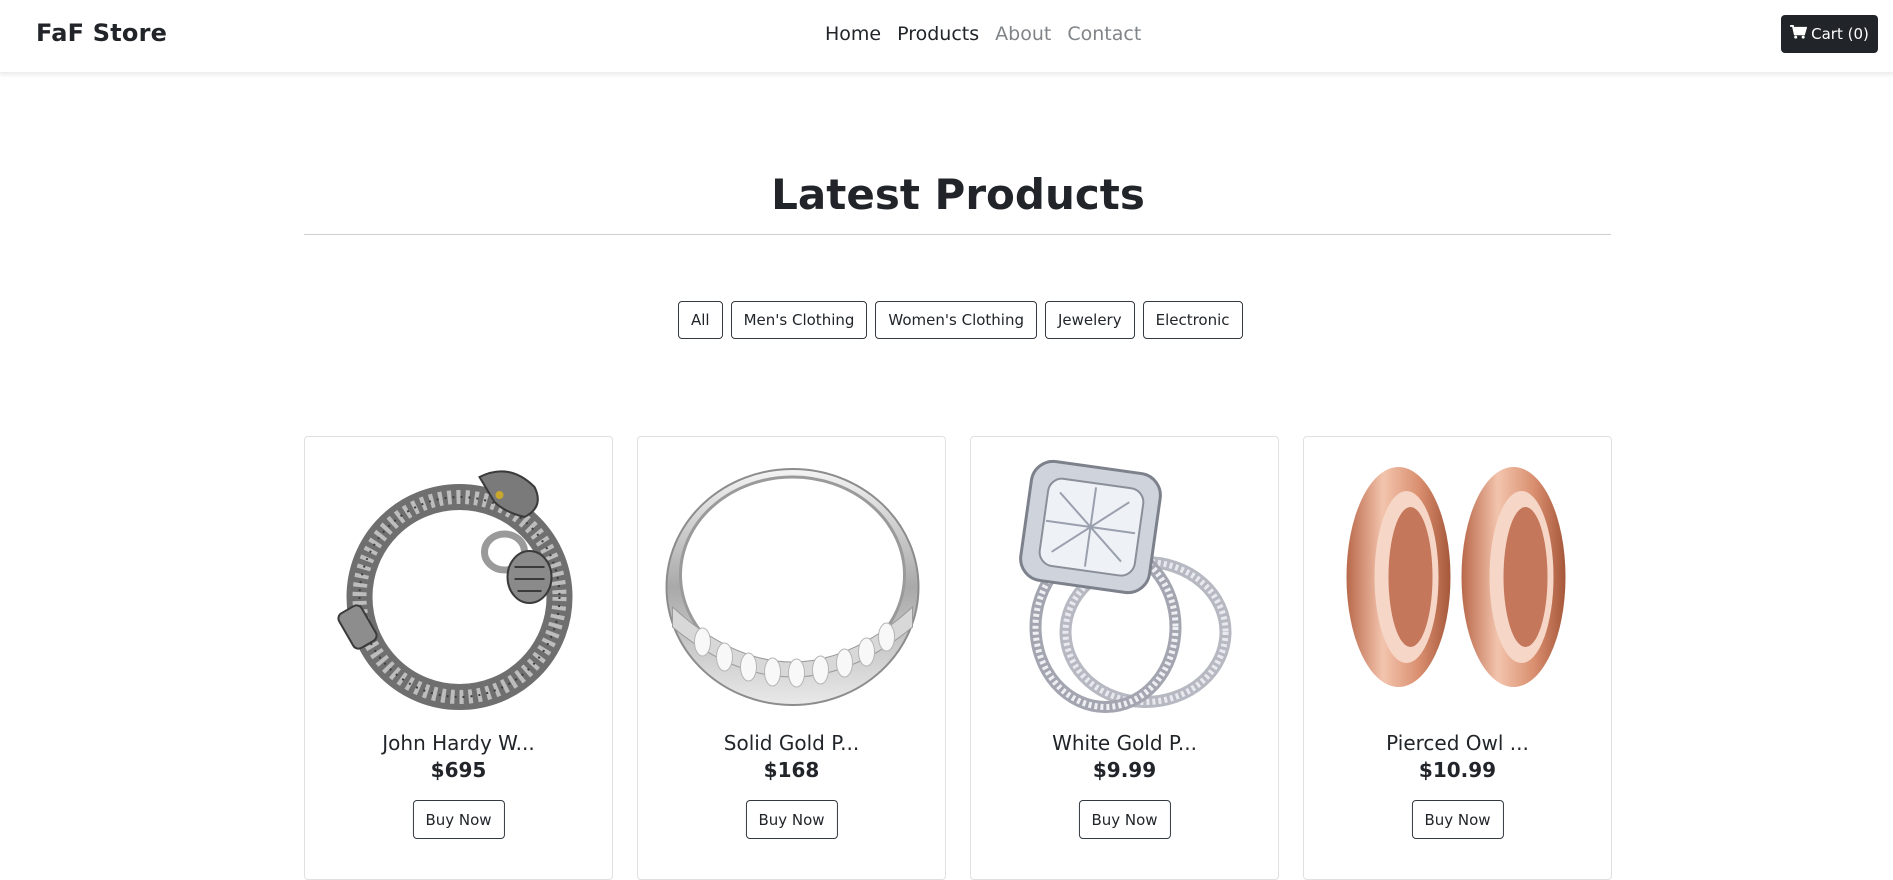 This screenshot has width=1893, height=880. What do you see at coordinates (1023, 34) in the screenshot?
I see `nav-link-about: About` at bounding box center [1023, 34].